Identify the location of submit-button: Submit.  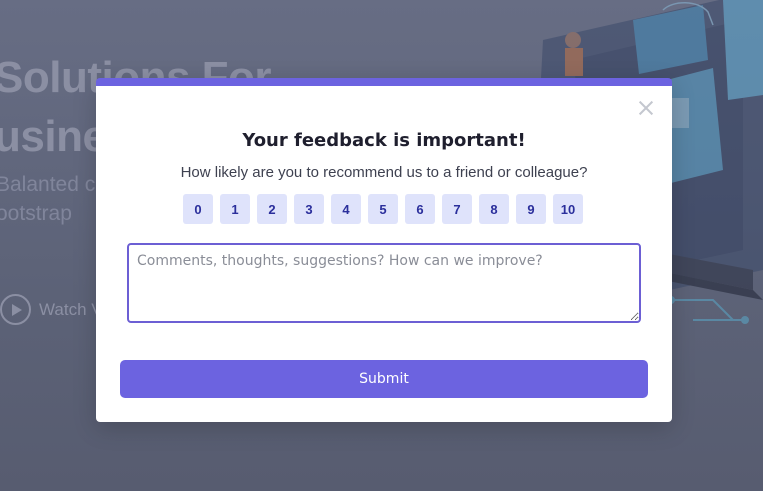
(384, 379).